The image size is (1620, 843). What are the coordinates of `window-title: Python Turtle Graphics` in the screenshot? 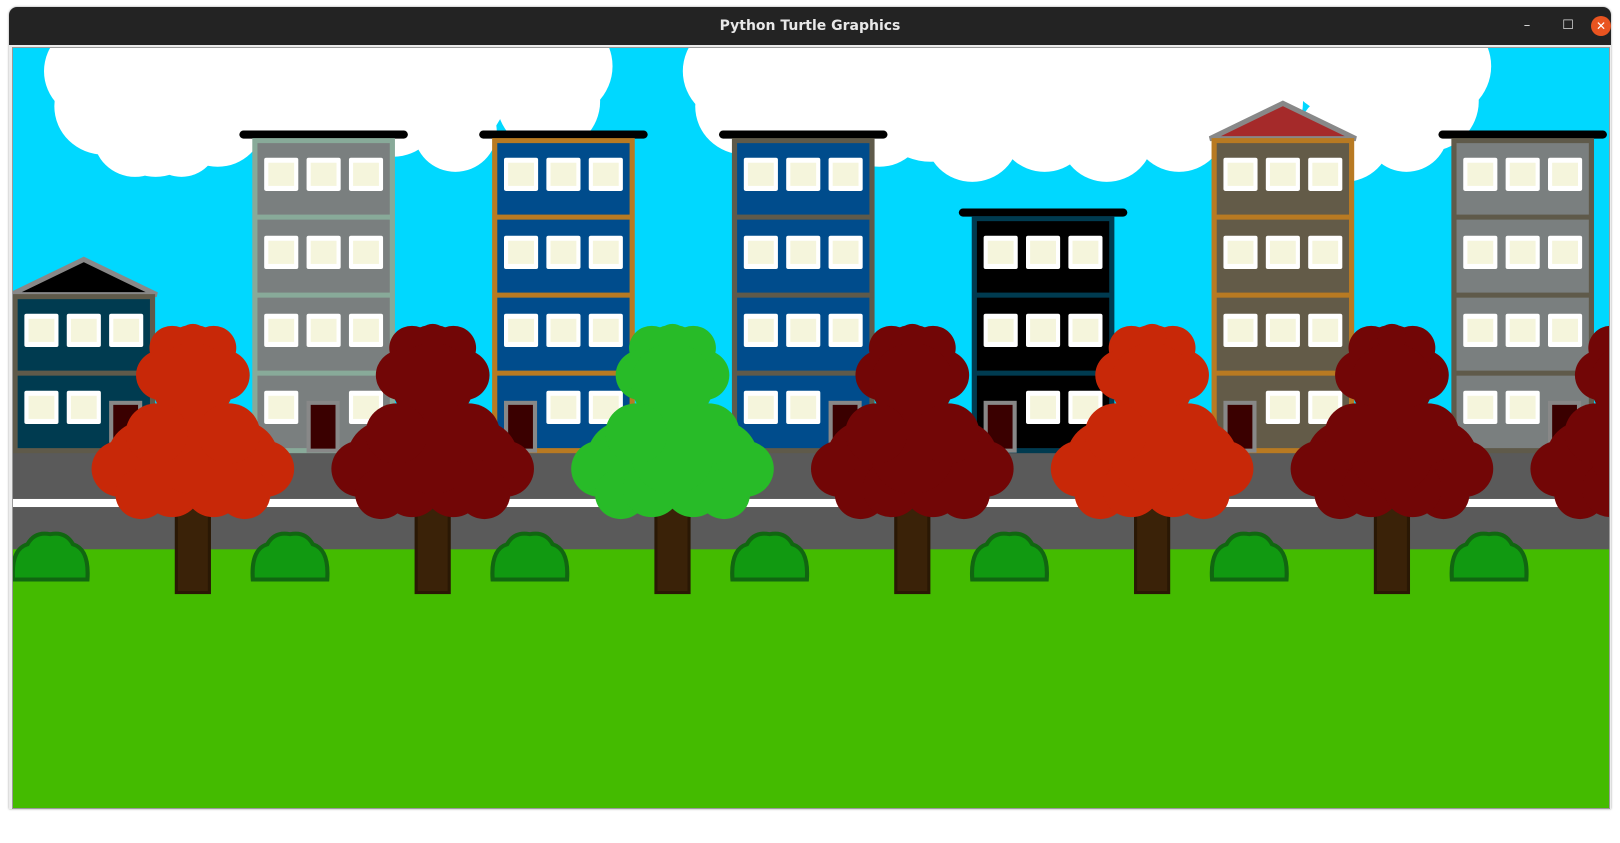 It's located at (810, 26).